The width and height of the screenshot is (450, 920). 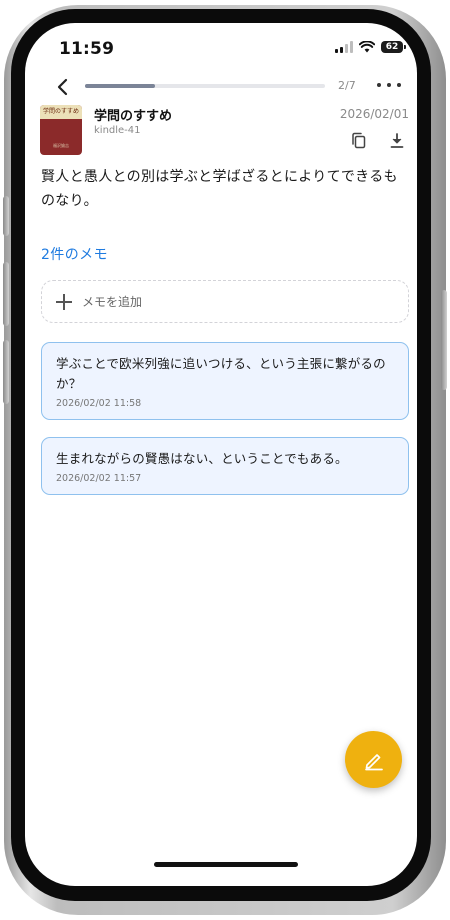 I want to click on pen-icon, so click(x=373, y=761).